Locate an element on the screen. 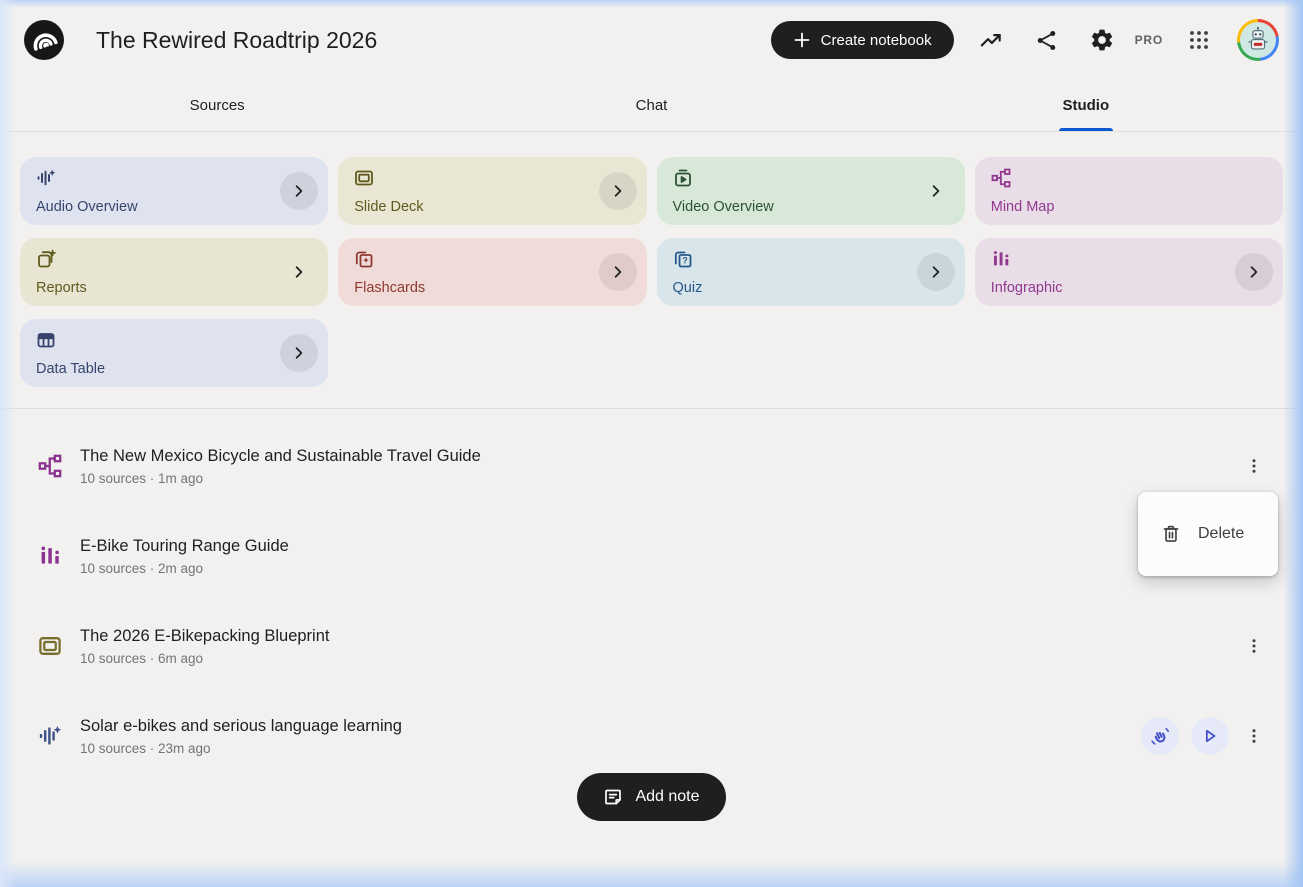  card-label: Infographic is located at coordinates (1026, 288).